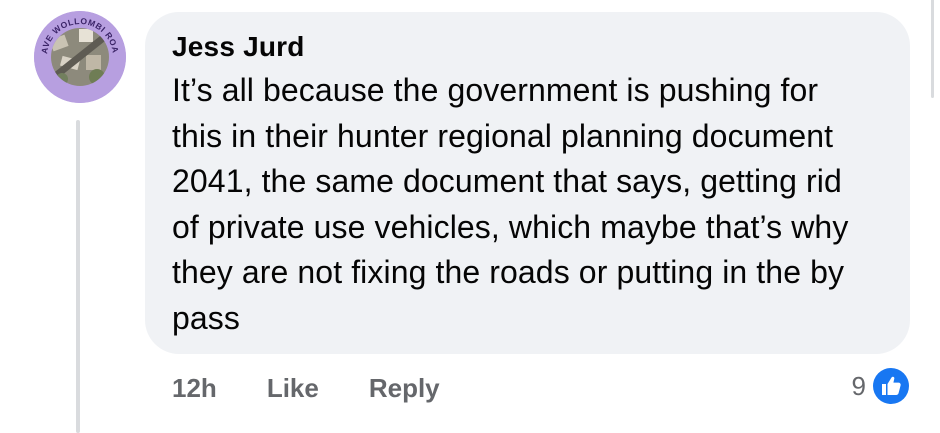 The height and width of the screenshot is (433, 940). I want to click on avatar-image: SAVE WOLLOMBI ROAD, so click(80, 57).